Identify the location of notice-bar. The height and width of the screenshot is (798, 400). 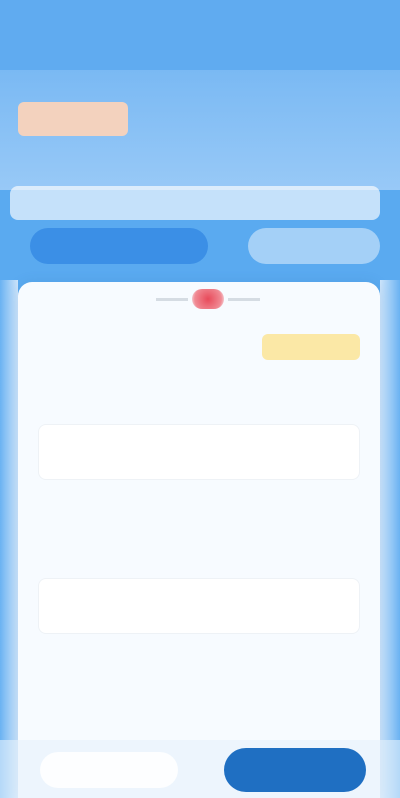
(195, 203).